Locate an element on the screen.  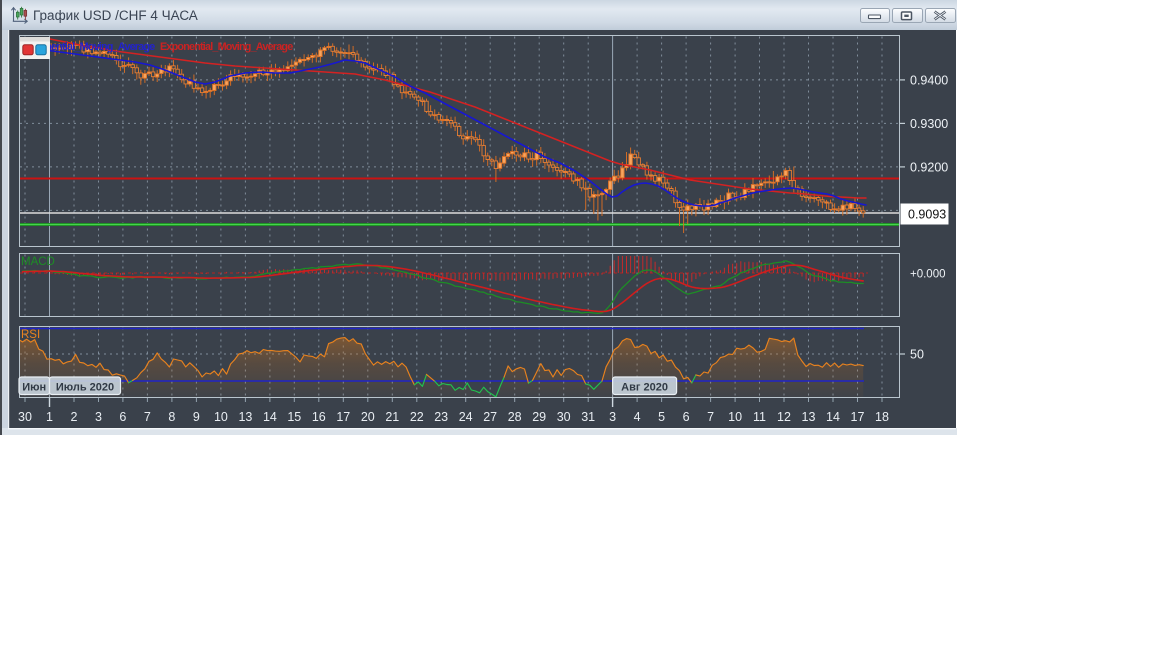
svg-text: 20 is located at coordinates (368, 417).